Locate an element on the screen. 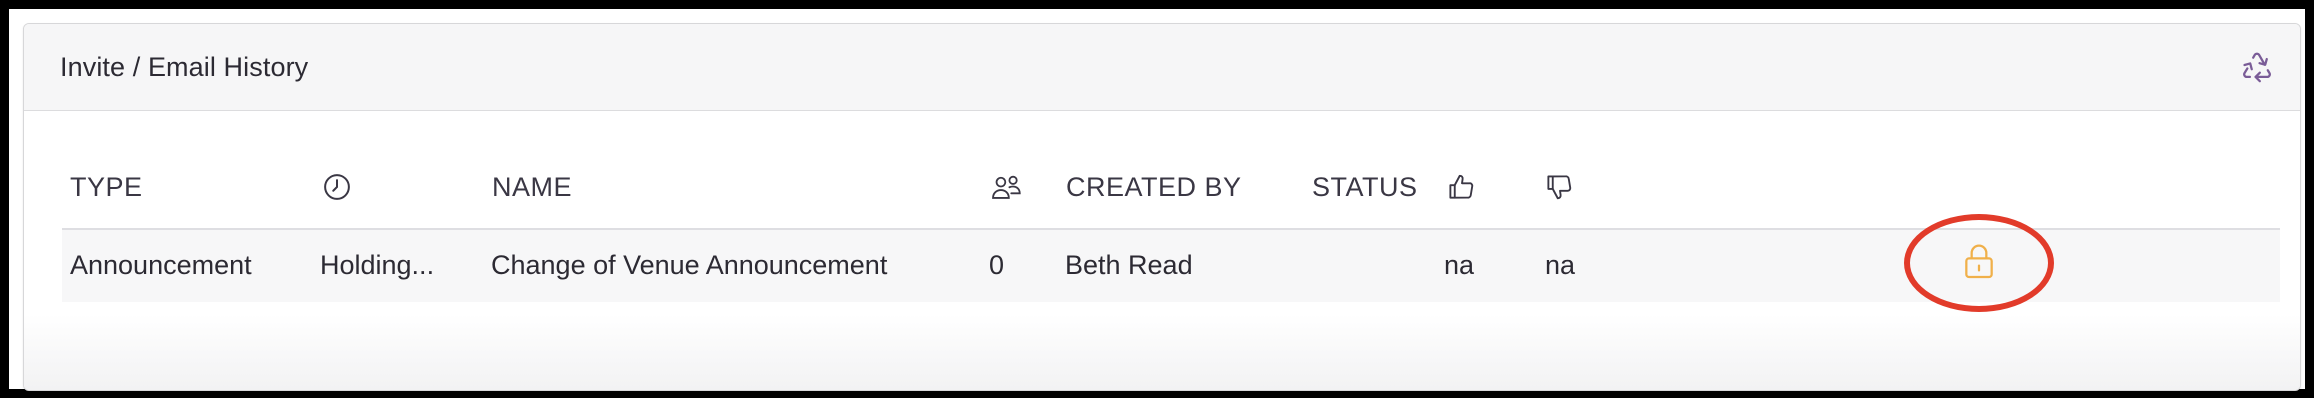 The height and width of the screenshot is (398, 2314). recycle-icon is located at coordinates (2257, 67).